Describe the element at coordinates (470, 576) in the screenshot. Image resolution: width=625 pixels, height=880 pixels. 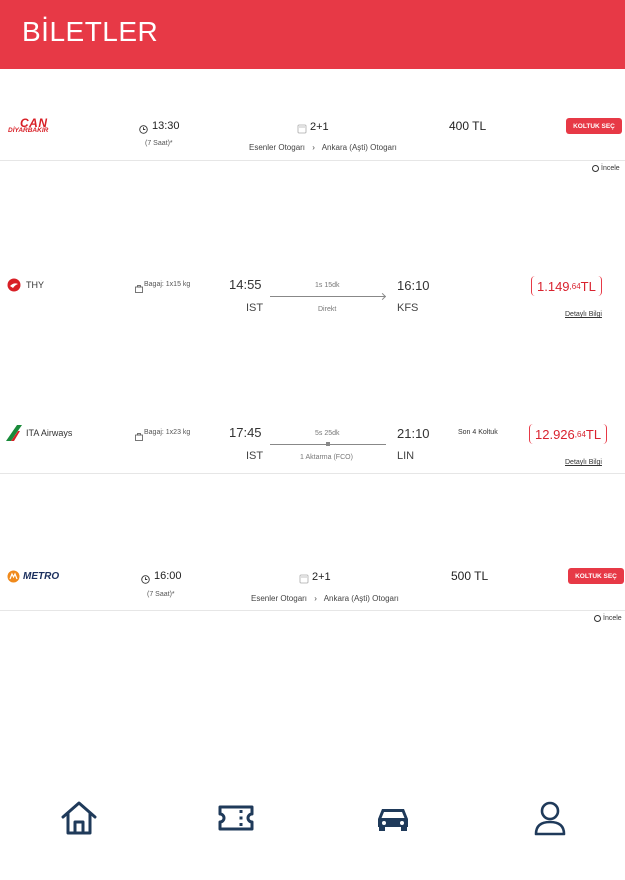
I see `ticket-price: 500 TL` at that location.